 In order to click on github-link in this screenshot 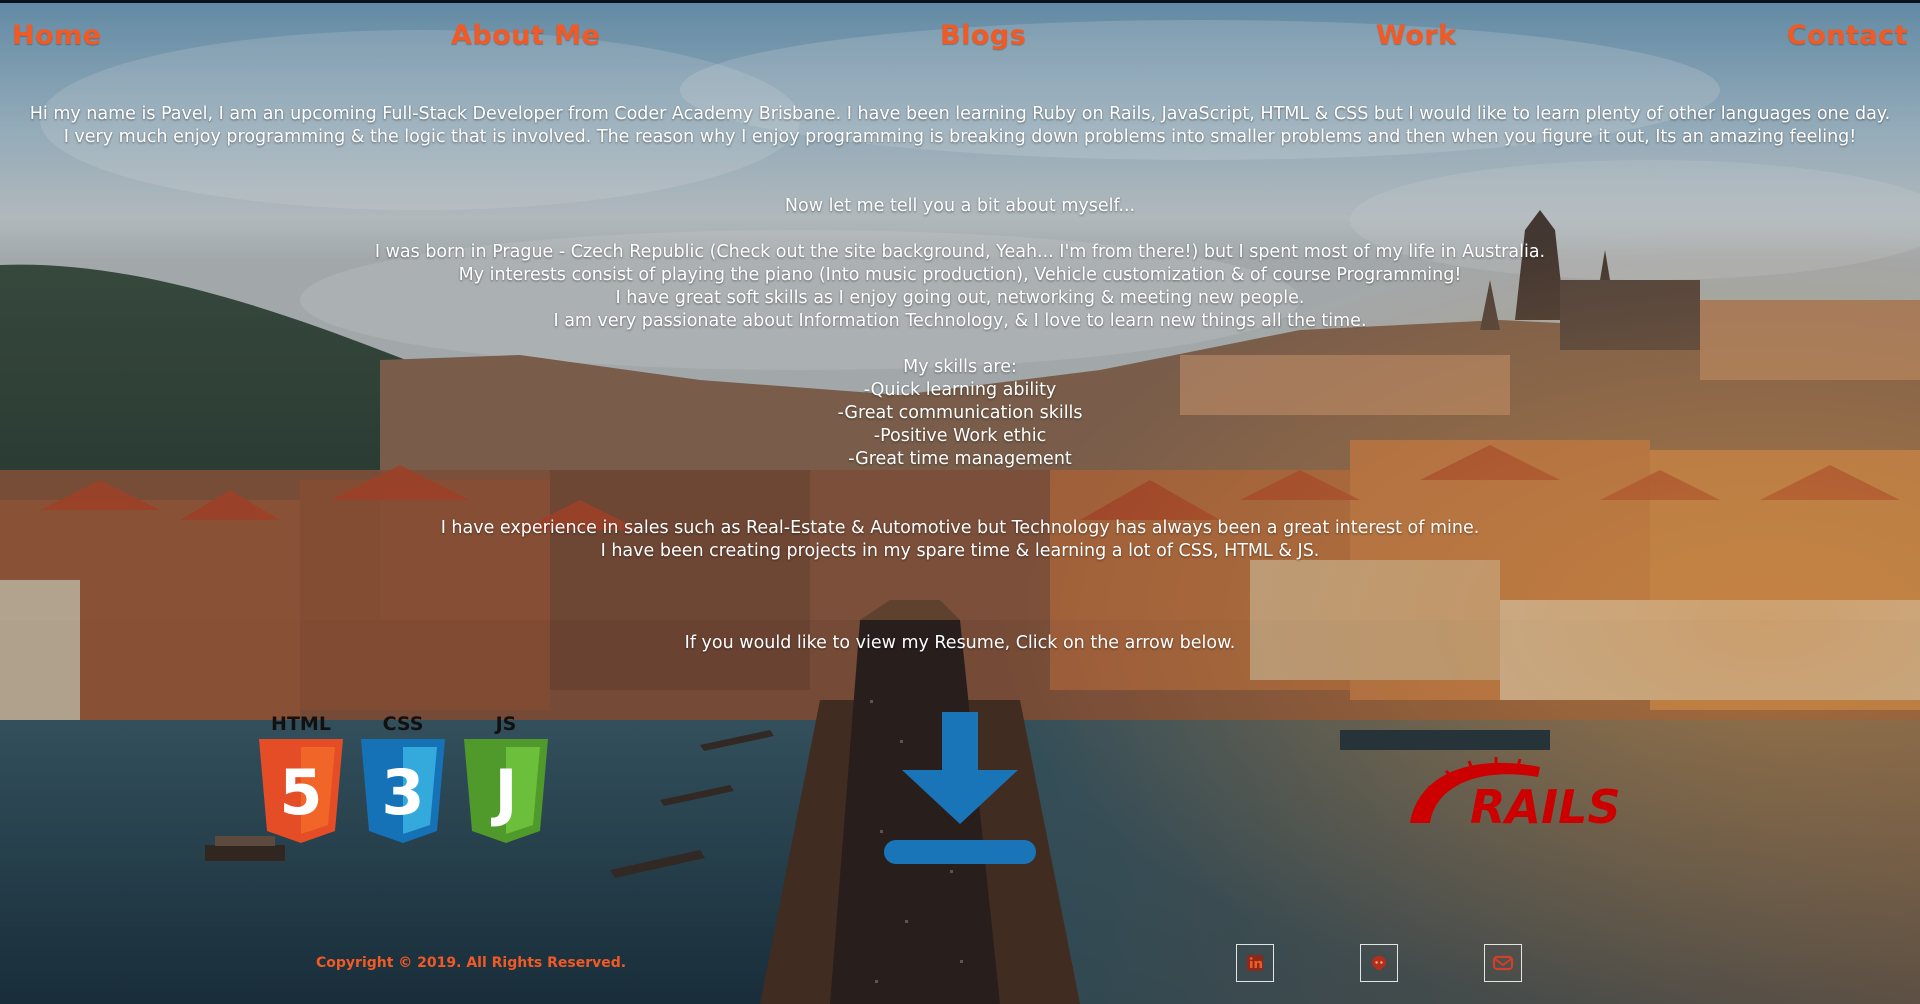, I will do `click(1379, 963)`.